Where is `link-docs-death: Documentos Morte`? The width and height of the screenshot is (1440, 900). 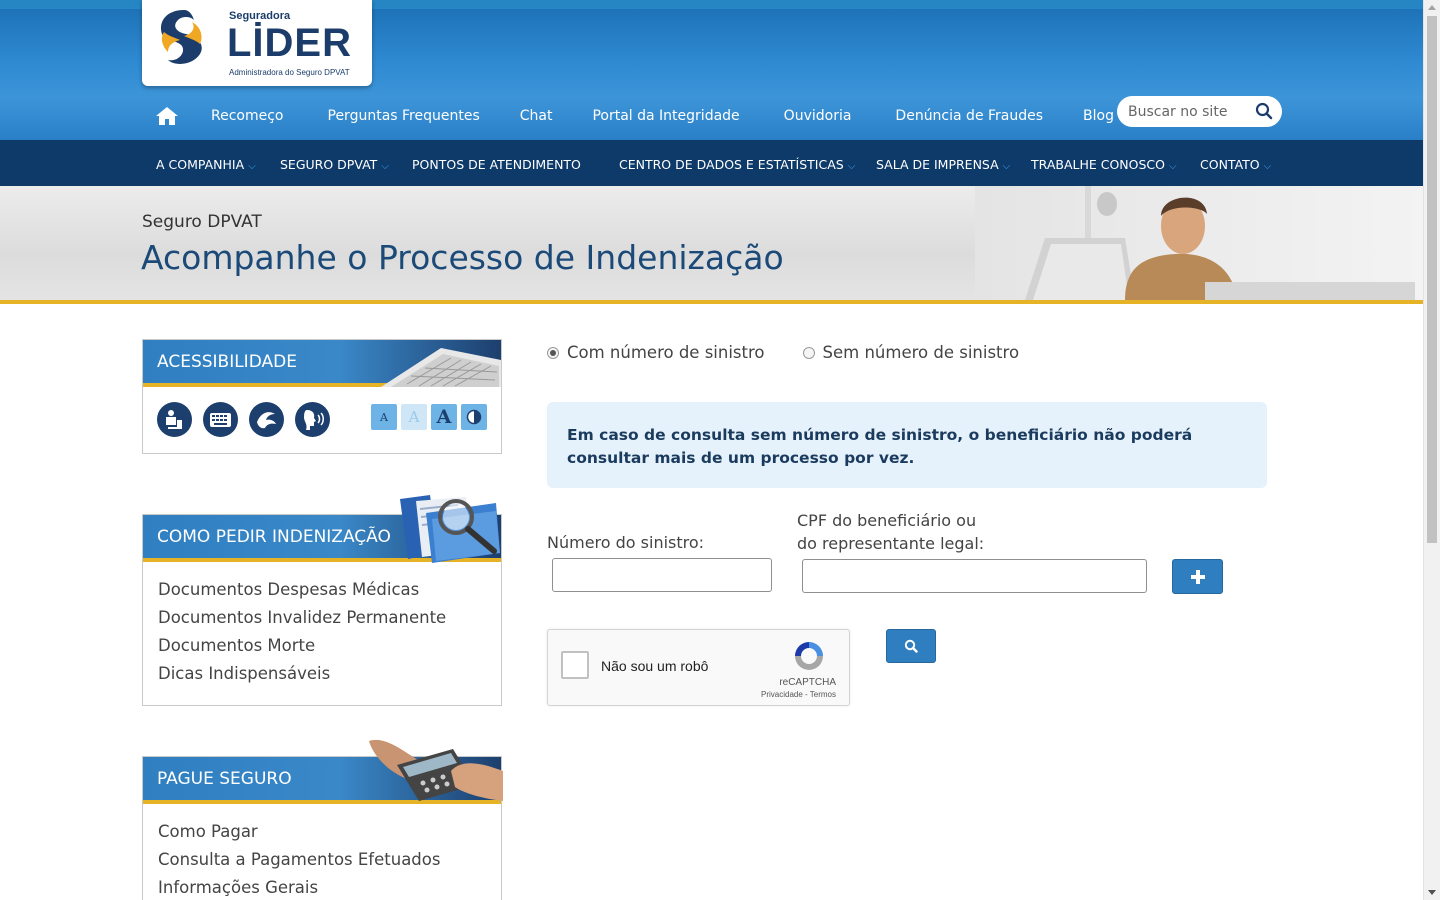
link-docs-death: Documentos Morte is located at coordinates (322, 646).